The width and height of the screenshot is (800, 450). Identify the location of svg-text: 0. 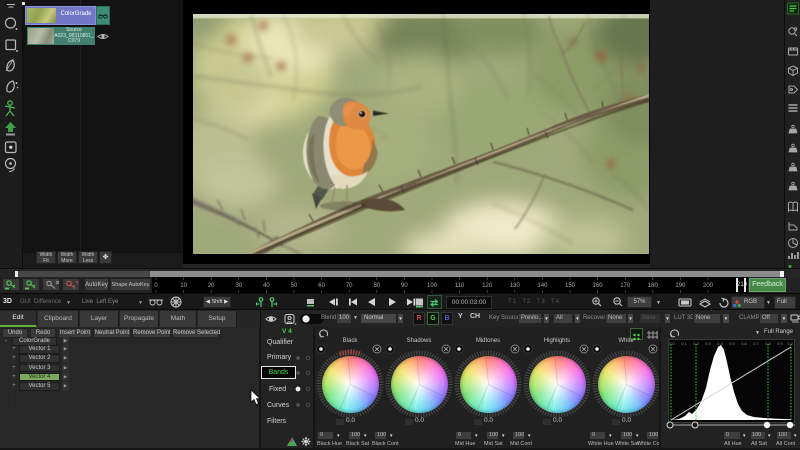
(156, 286).